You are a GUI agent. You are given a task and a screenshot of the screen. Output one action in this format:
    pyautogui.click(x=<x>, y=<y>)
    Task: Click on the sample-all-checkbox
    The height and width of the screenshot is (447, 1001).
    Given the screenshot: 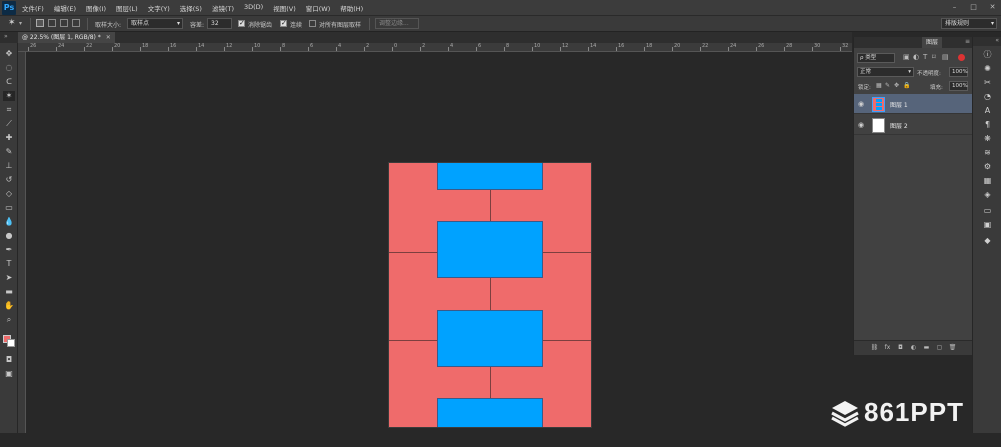 What is the action you would take?
    pyautogui.click(x=312, y=23)
    